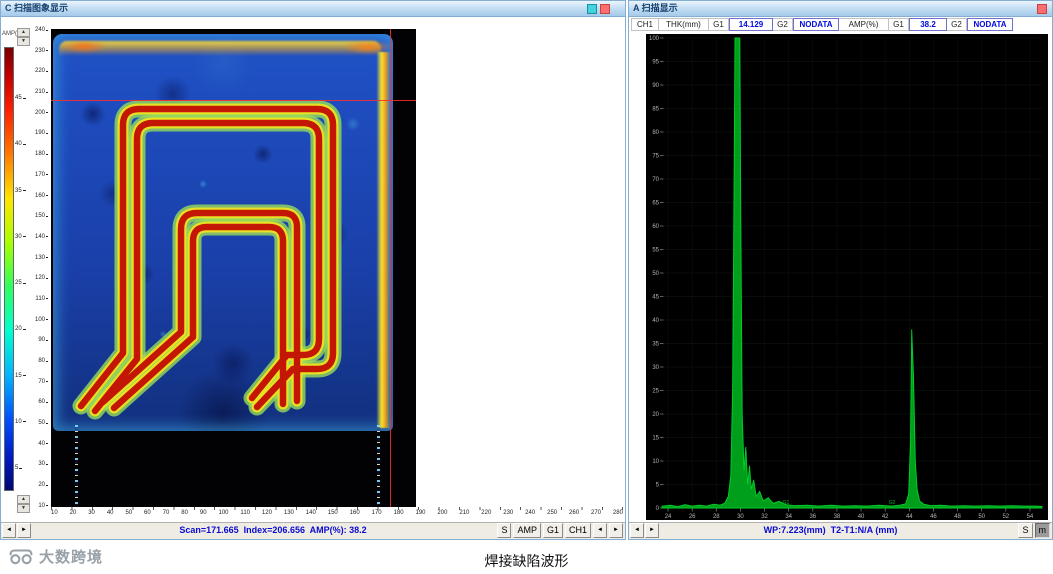  I want to click on scan-ruler-label: 10, so click(54, 513).